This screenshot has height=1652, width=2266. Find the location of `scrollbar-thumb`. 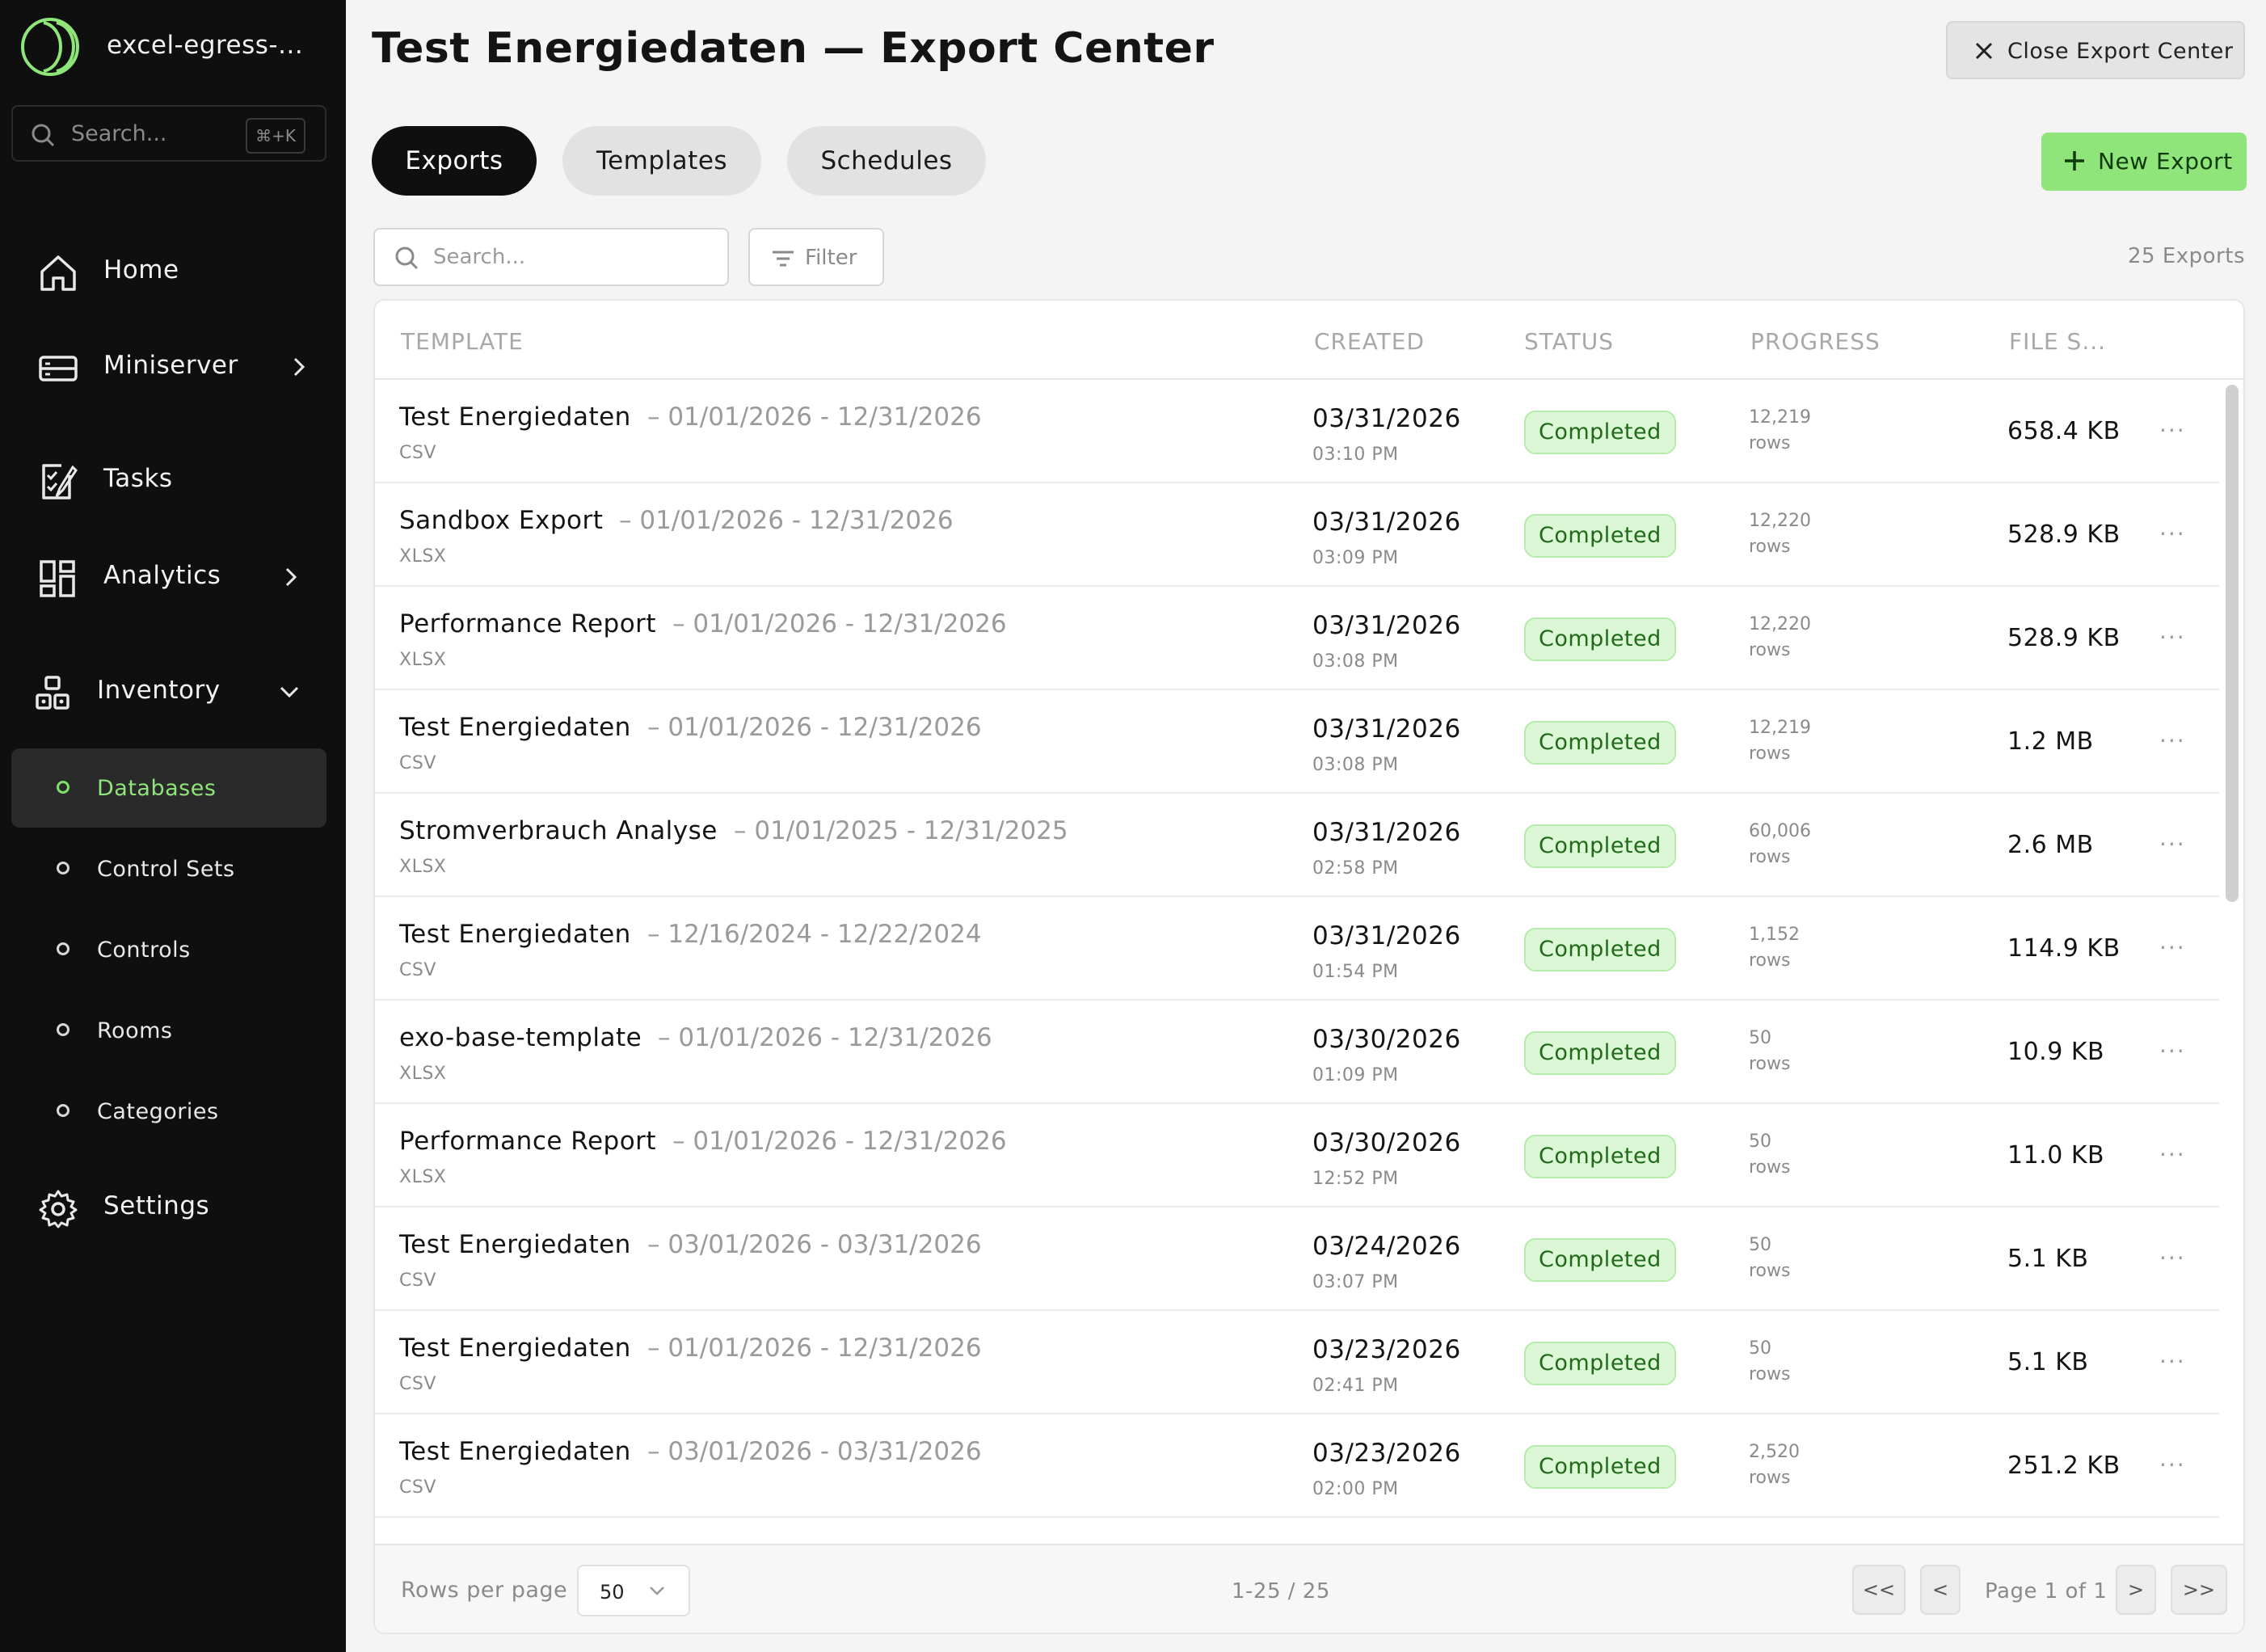

scrollbar-thumb is located at coordinates (2232, 643).